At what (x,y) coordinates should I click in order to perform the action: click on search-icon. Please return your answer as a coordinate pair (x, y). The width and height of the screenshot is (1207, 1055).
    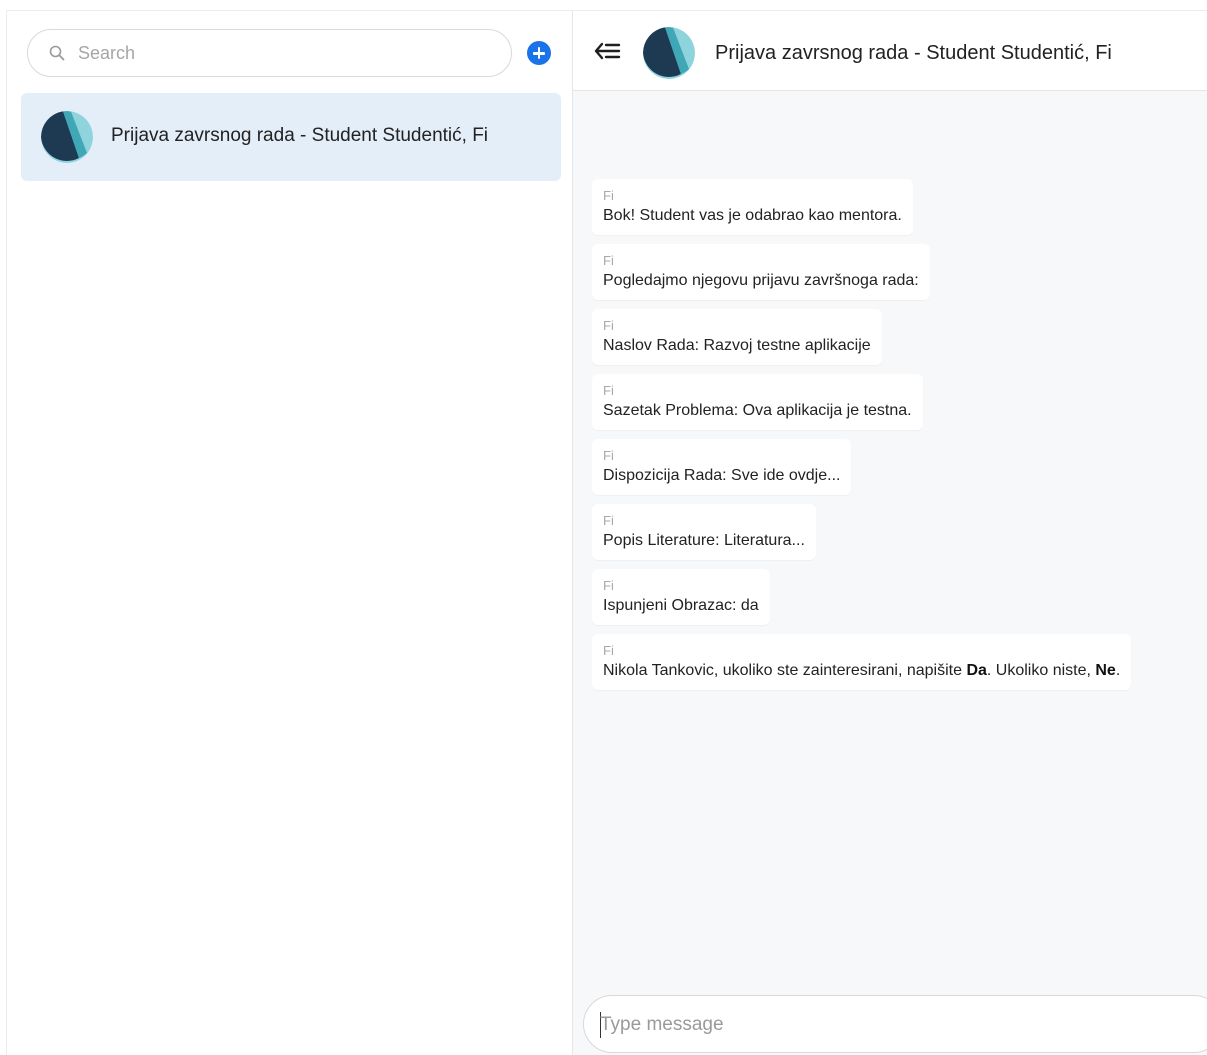
    Looking at the image, I should click on (57, 53).